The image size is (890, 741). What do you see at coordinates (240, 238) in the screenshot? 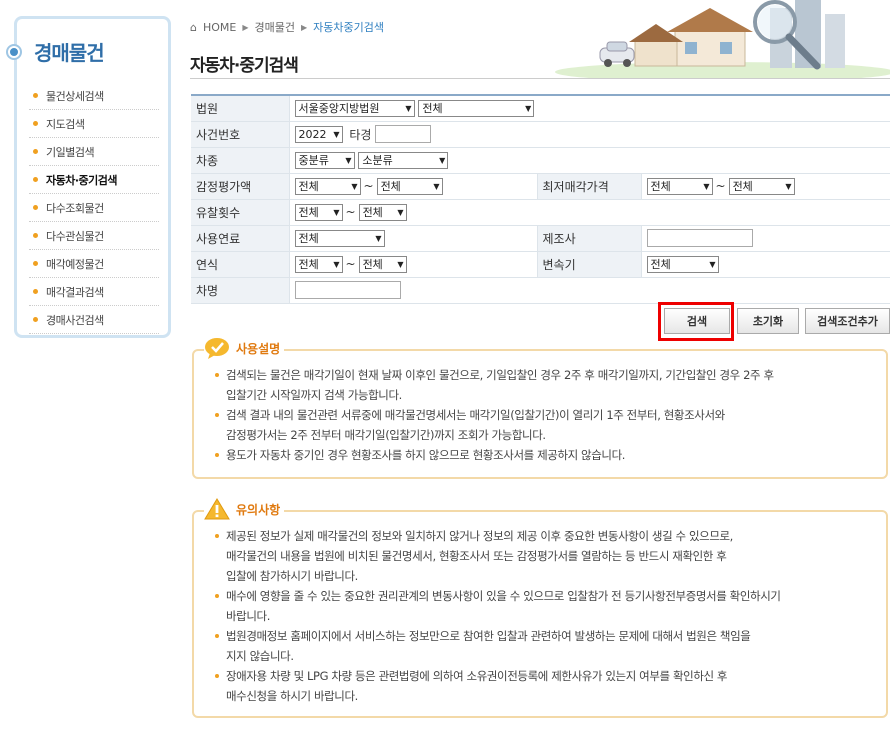
I see `fuel-label: 사용연료` at bounding box center [240, 238].